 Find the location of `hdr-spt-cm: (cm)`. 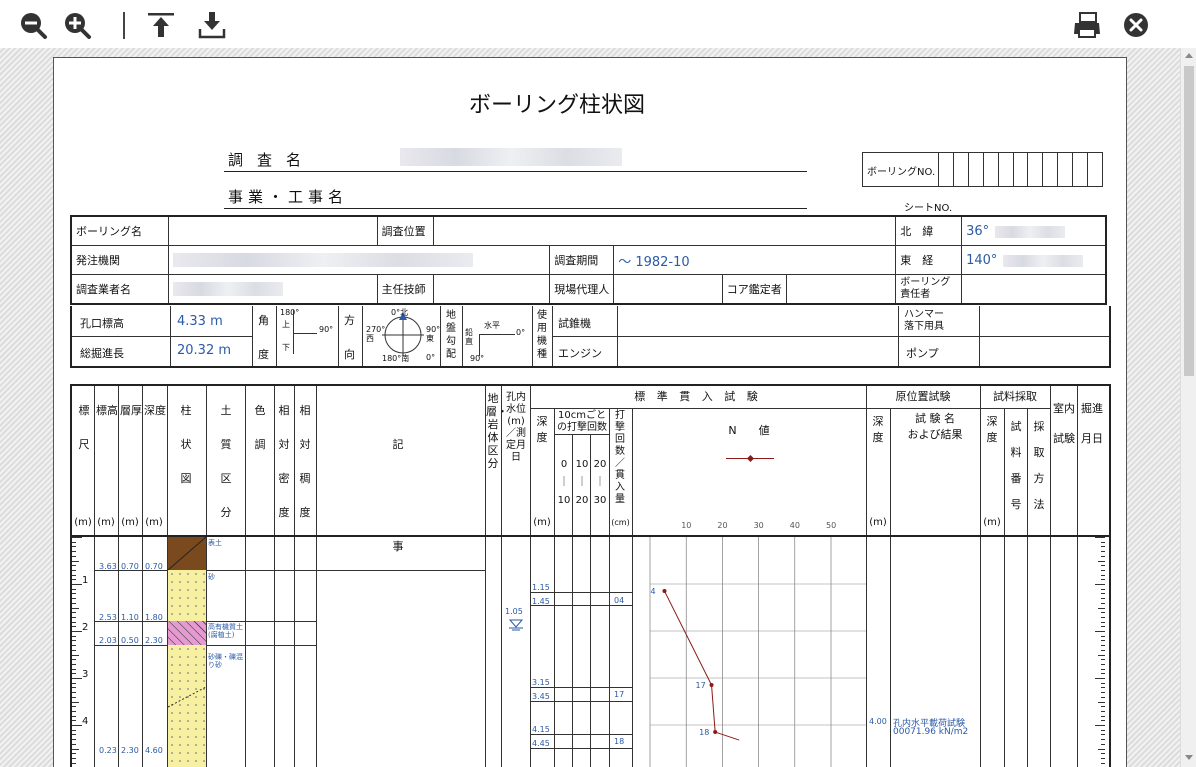

hdr-spt-cm: (cm) is located at coordinates (620, 522).